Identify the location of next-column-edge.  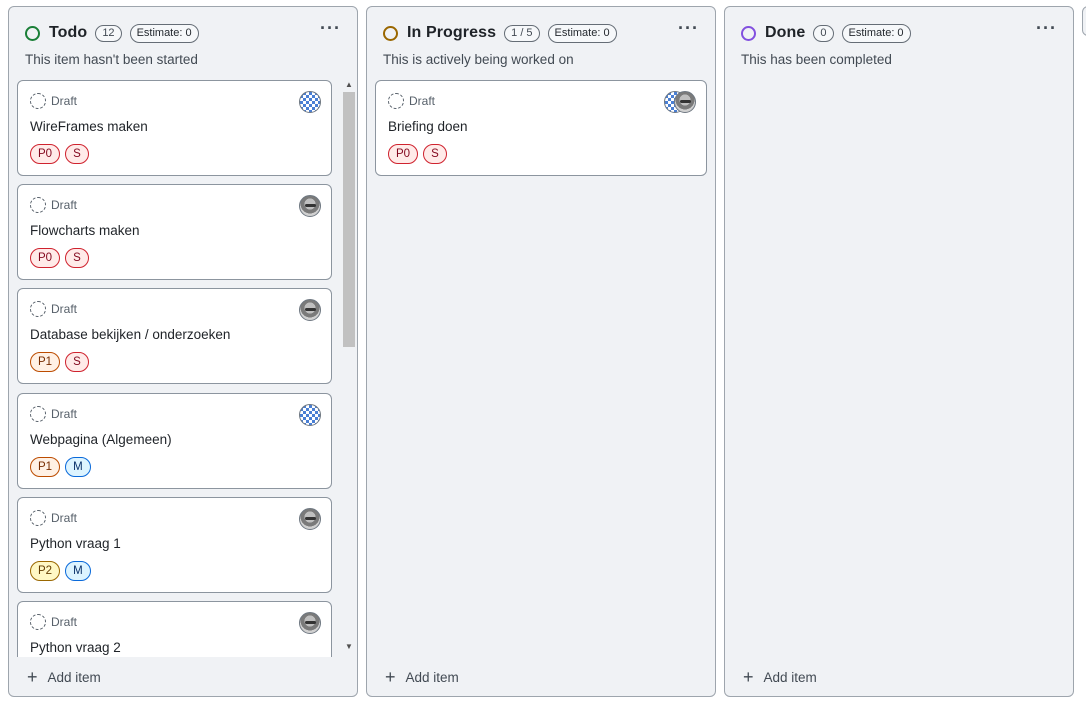
(1084, 21).